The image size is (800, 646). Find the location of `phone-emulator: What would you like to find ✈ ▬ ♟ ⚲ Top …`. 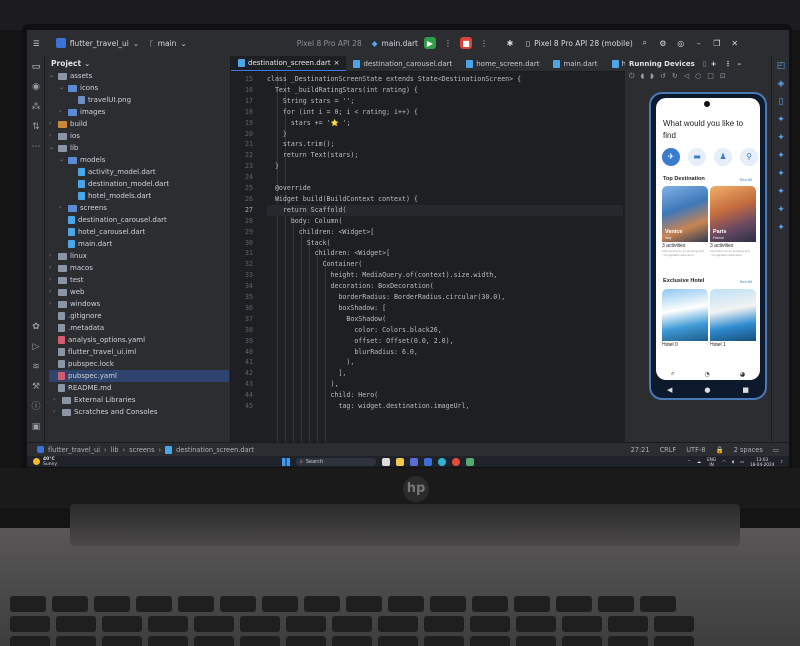

phone-emulator: What would you like to find ✈ ▬ ♟ ⚲ Top … is located at coordinates (708, 246).